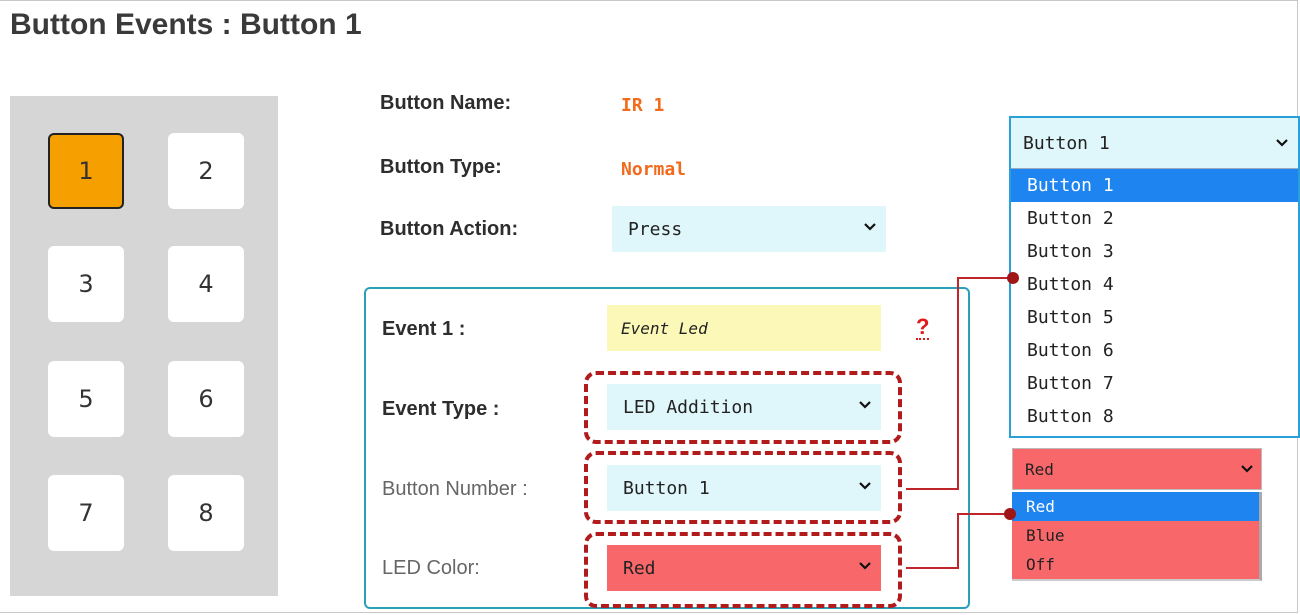 This screenshot has width=1300, height=615. What do you see at coordinates (424, 329) in the screenshot?
I see `event-label: Event 1 :` at bounding box center [424, 329].